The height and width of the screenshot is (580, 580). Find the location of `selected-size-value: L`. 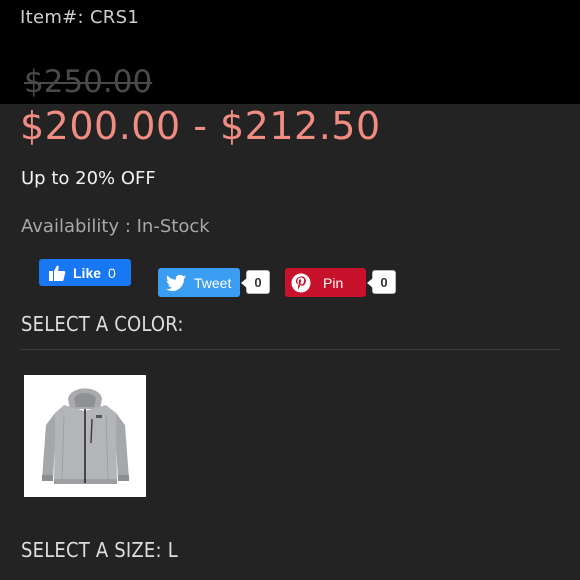

selected-size-value: L is located at coordinates (173, 550).